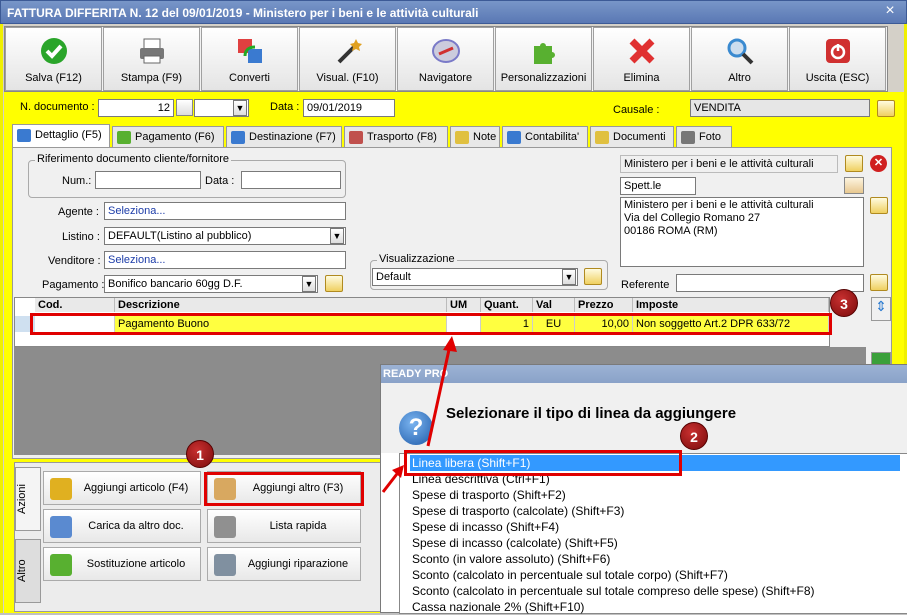  What do you see at coordinates (543, 463) in the screenshot?
I see `highlight-linea-libera` at bounding box center [543, 463].